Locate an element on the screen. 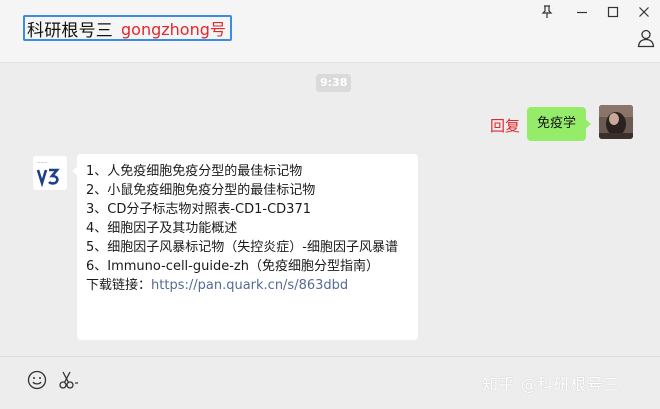 Image resolution: width=660 pixels, height=409 pixels. emoji-icon is located at coordinates (37, 380).